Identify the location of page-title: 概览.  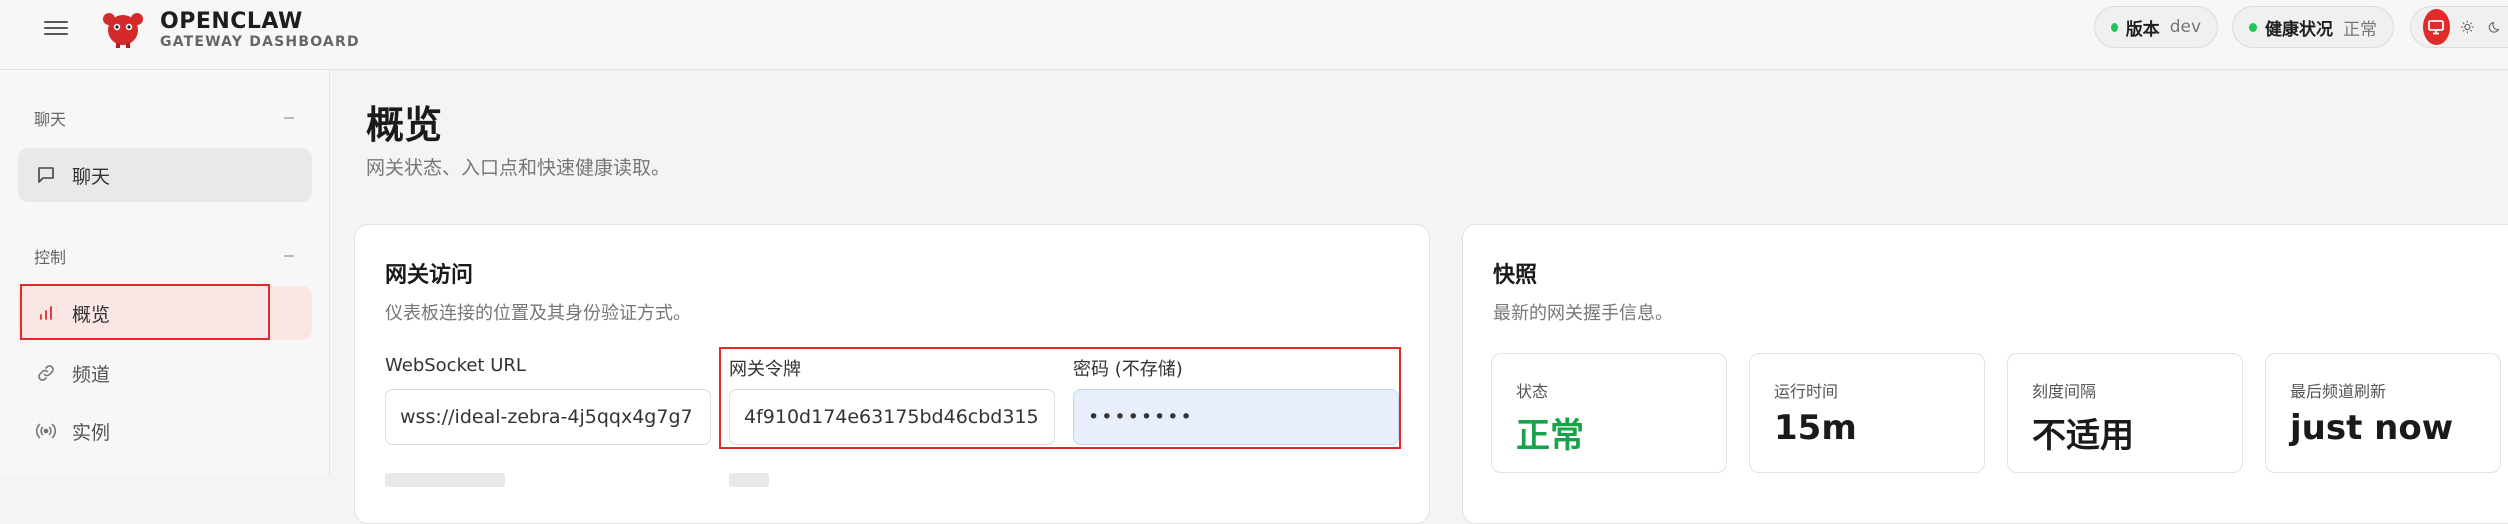
(404, 125).